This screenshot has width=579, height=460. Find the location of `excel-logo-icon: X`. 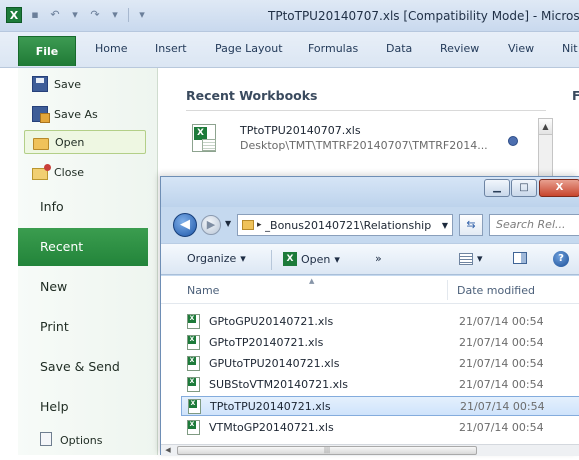

excel-logo-icon: X is located at coordinates (14, 15).